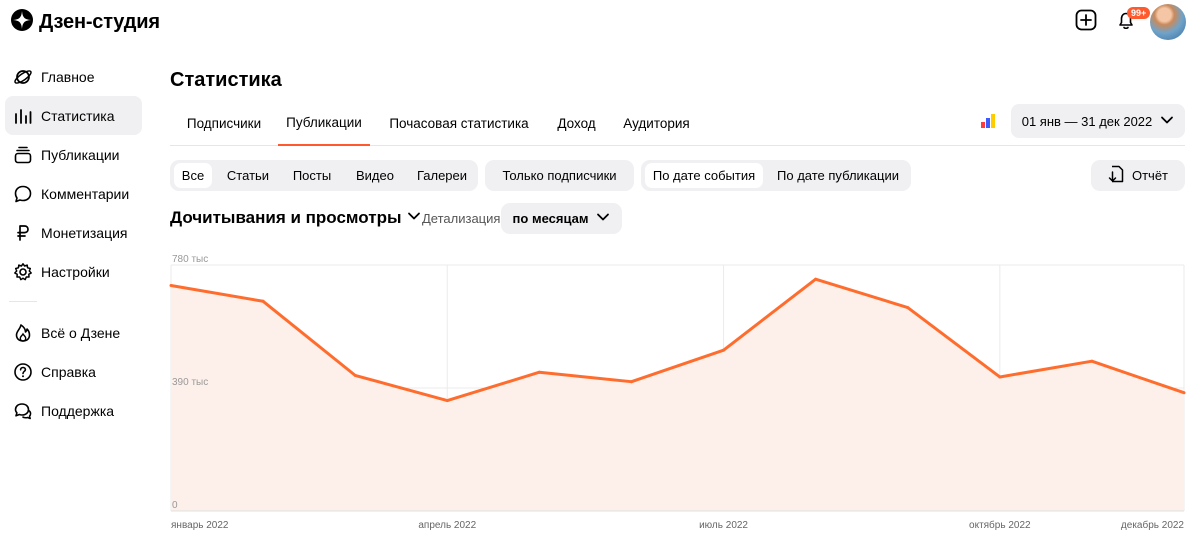 This screenshot has height=556, width=1200. Describe the element at coordinates (190, 259) in the screenshot. I see `y-tick-label: 780 тыс` at that location.